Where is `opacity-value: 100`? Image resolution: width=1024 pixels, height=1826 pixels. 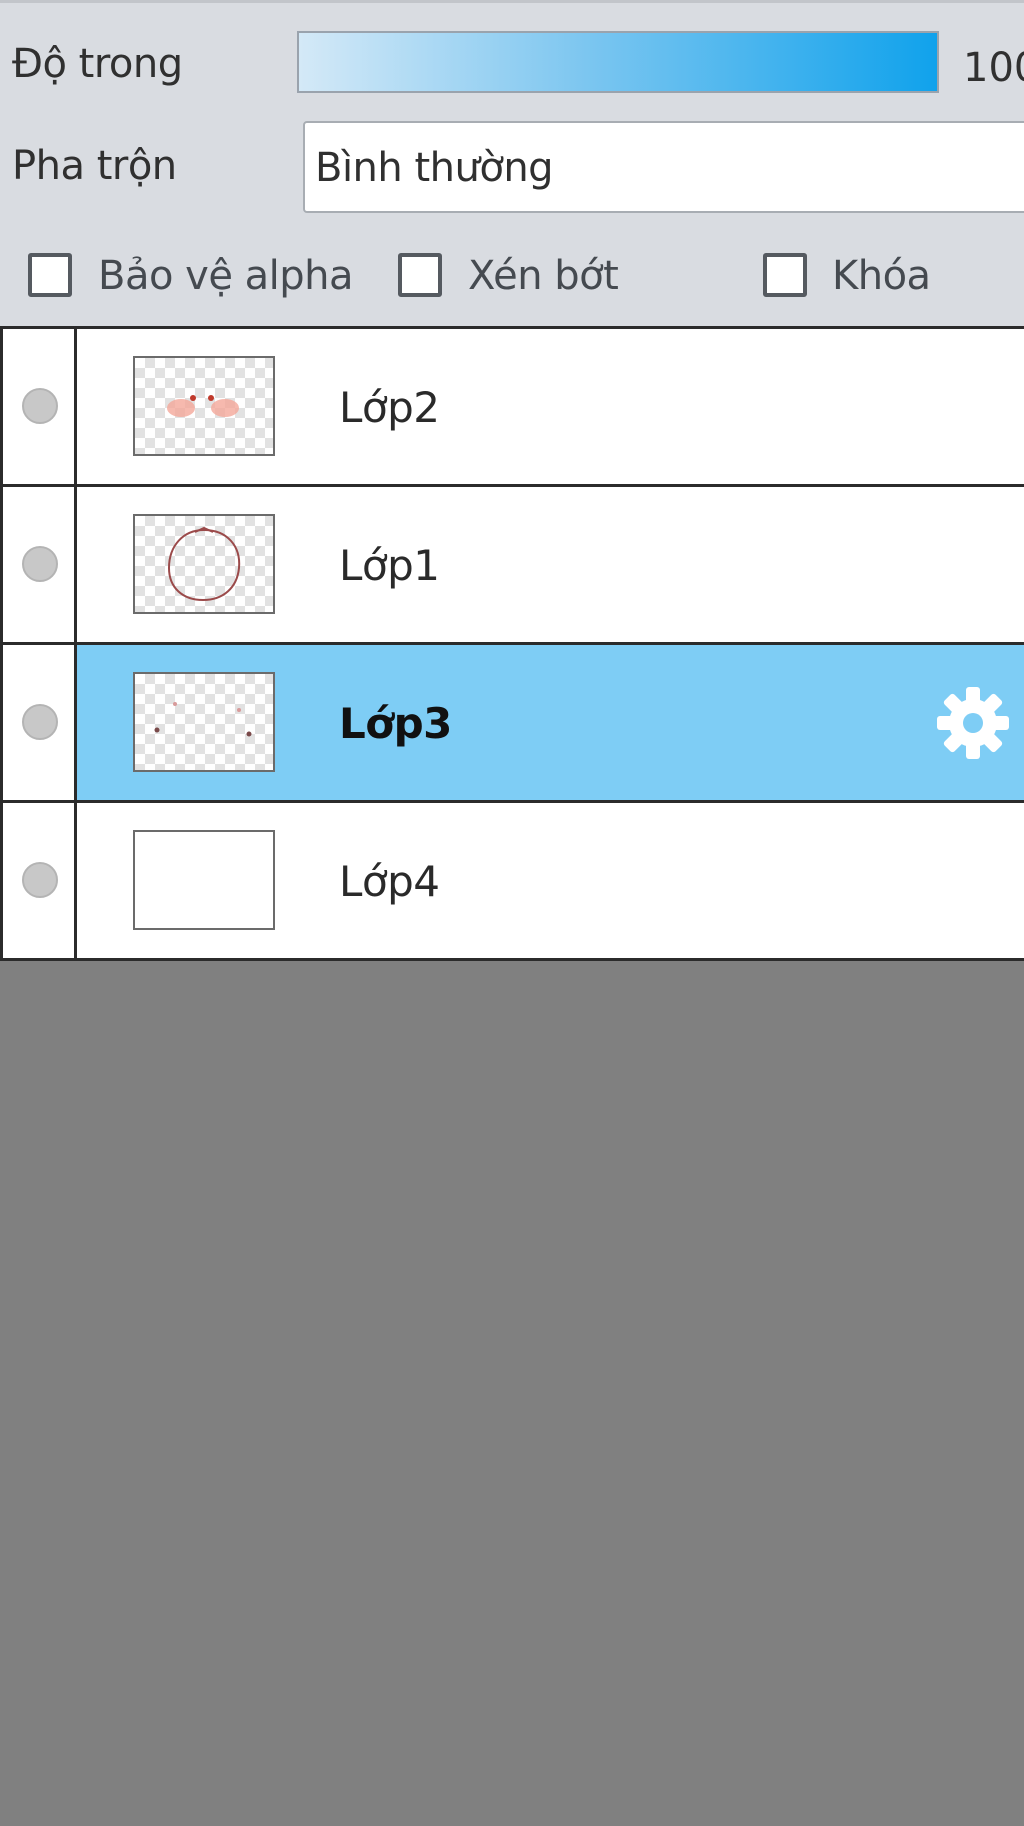 opacity-value: 100 is located at coordinates (993, 68).